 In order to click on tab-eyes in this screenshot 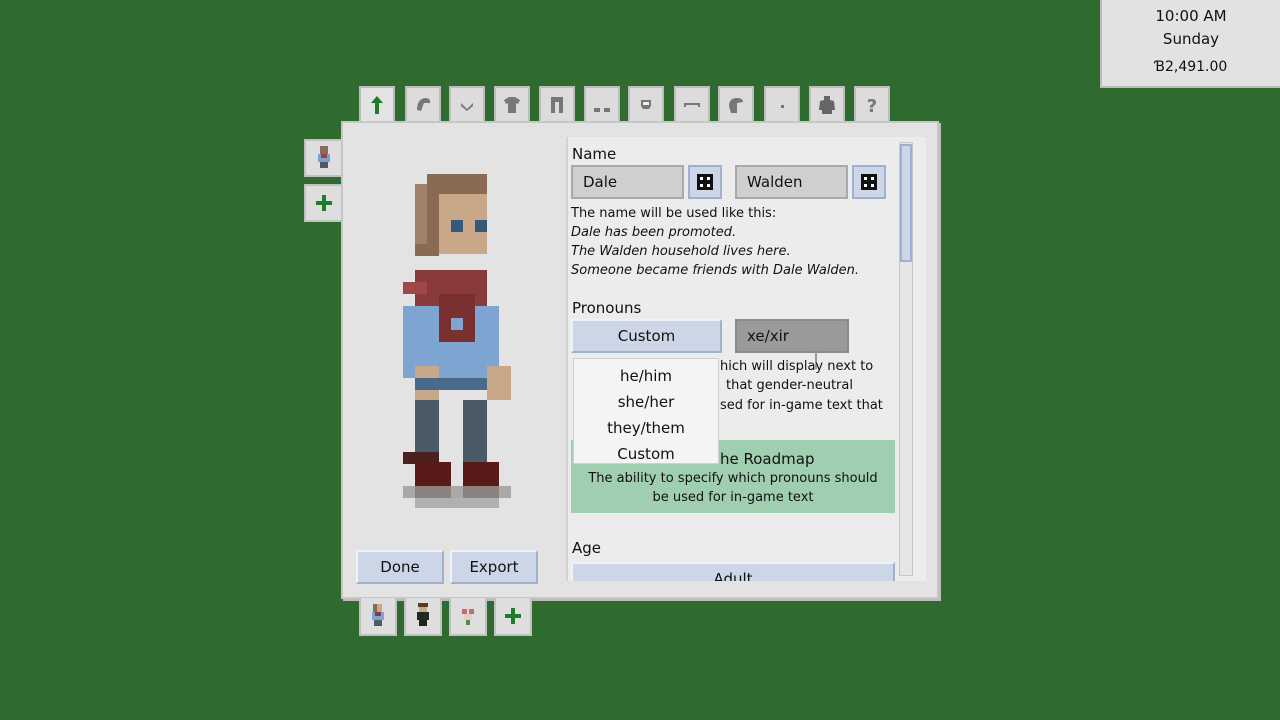, I will do `click(782, 104)`.